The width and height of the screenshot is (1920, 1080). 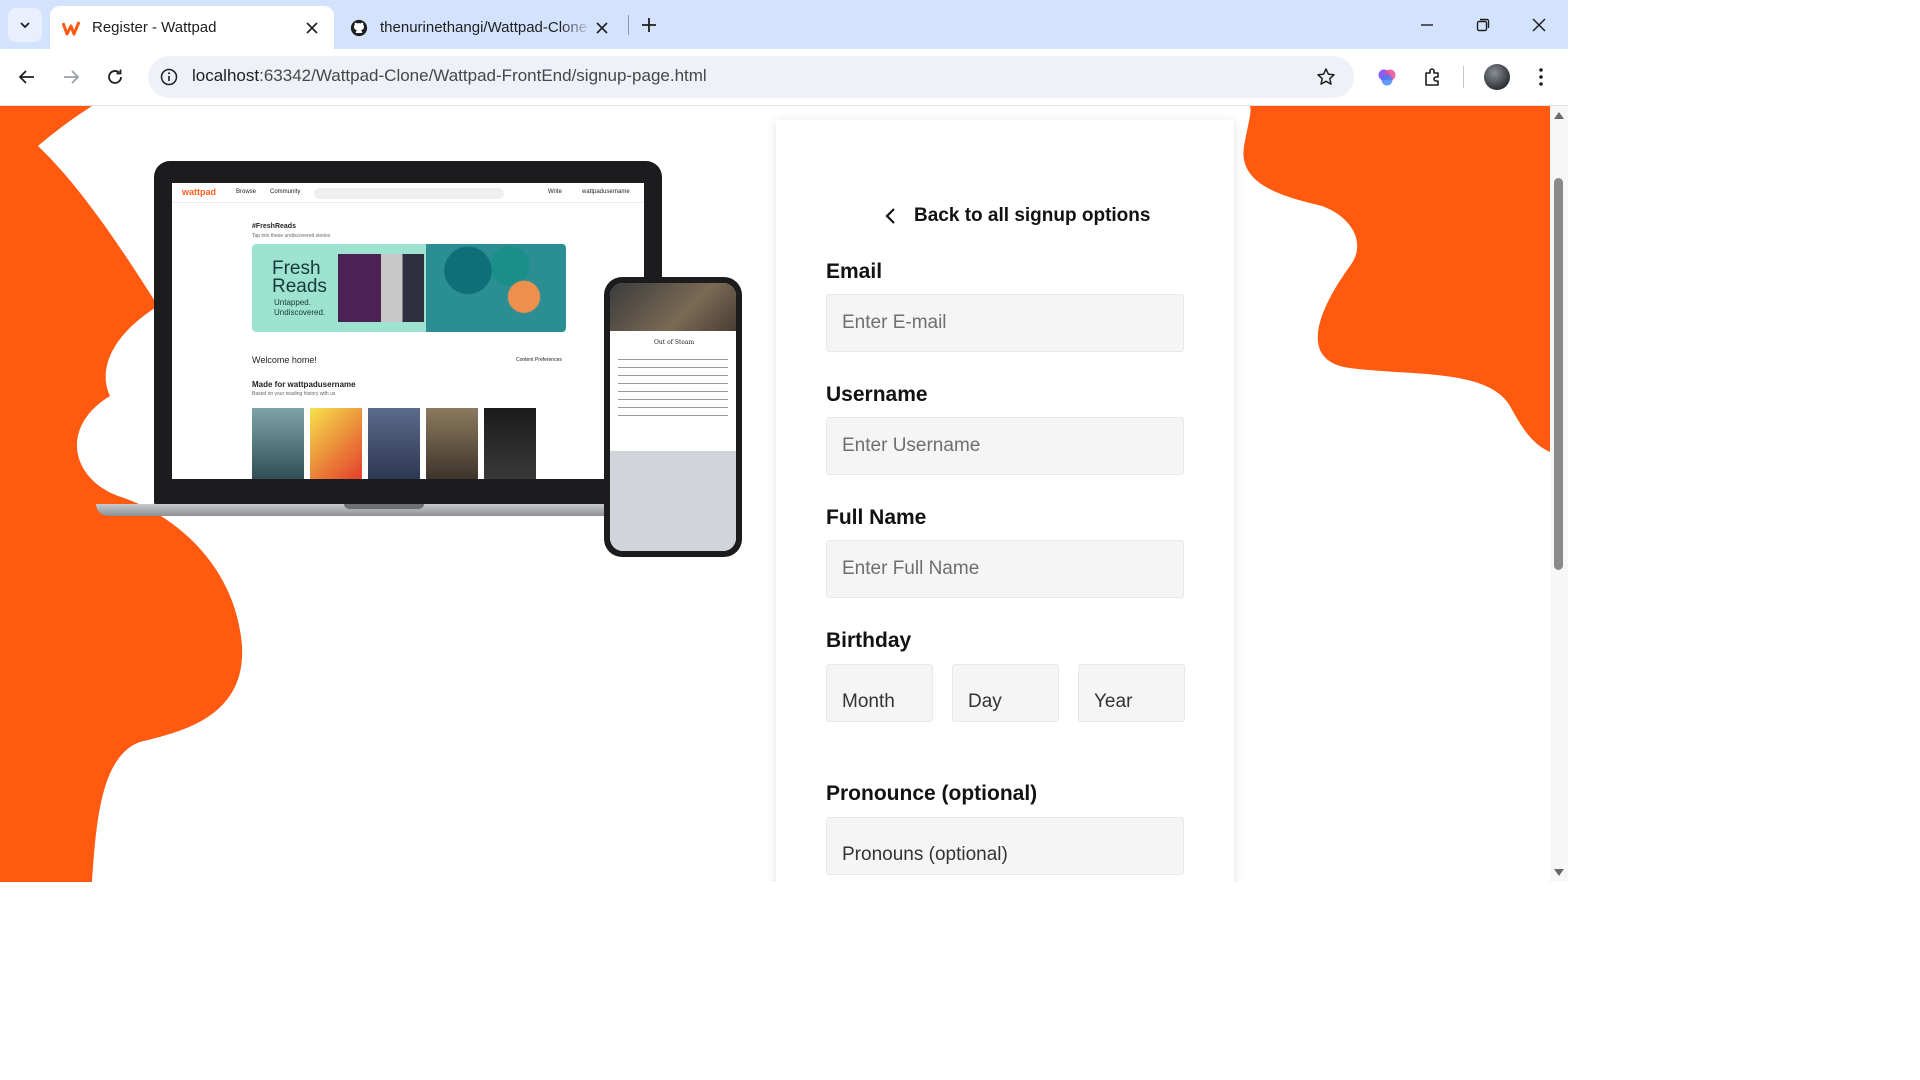 What do you see at coordinates (1005, 693) in the screenshot?
I see `birthday-day-select: Day` at bounding box center [1005, 693].